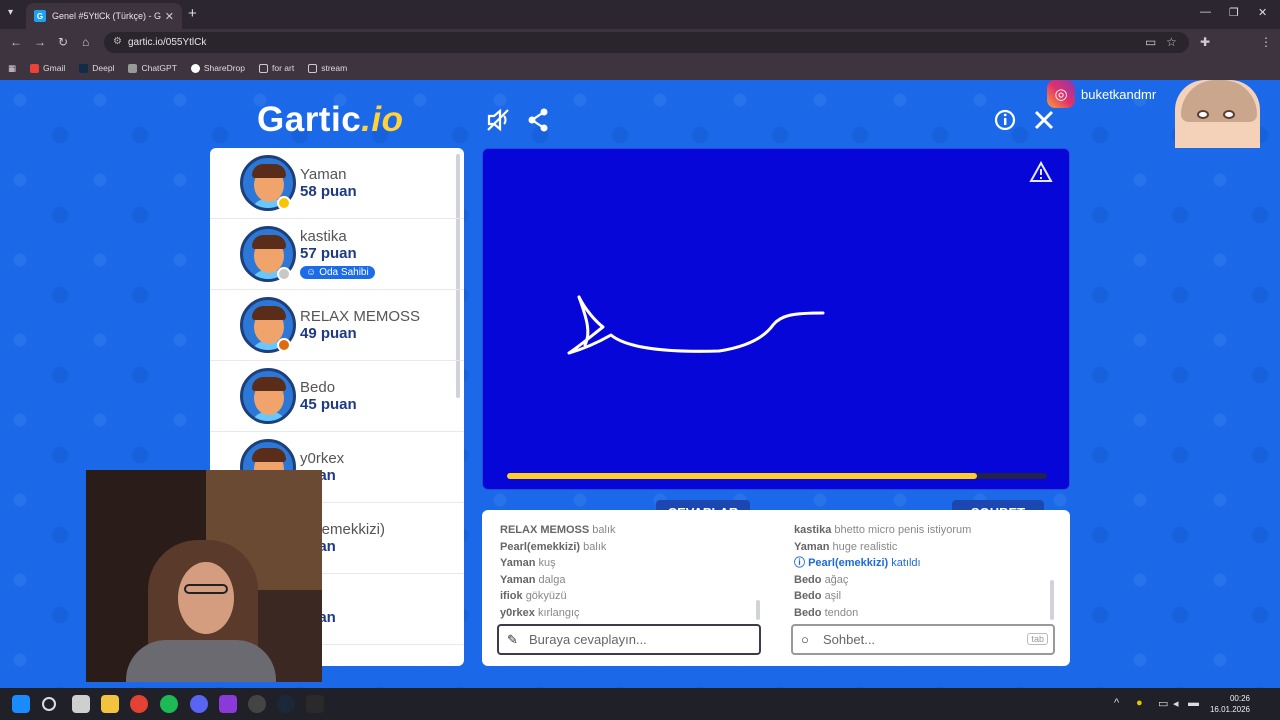 Image resolution: width=1280 pixels, height=720 pixels. I want to click on chat-text: ağaç, so click(836, 579).